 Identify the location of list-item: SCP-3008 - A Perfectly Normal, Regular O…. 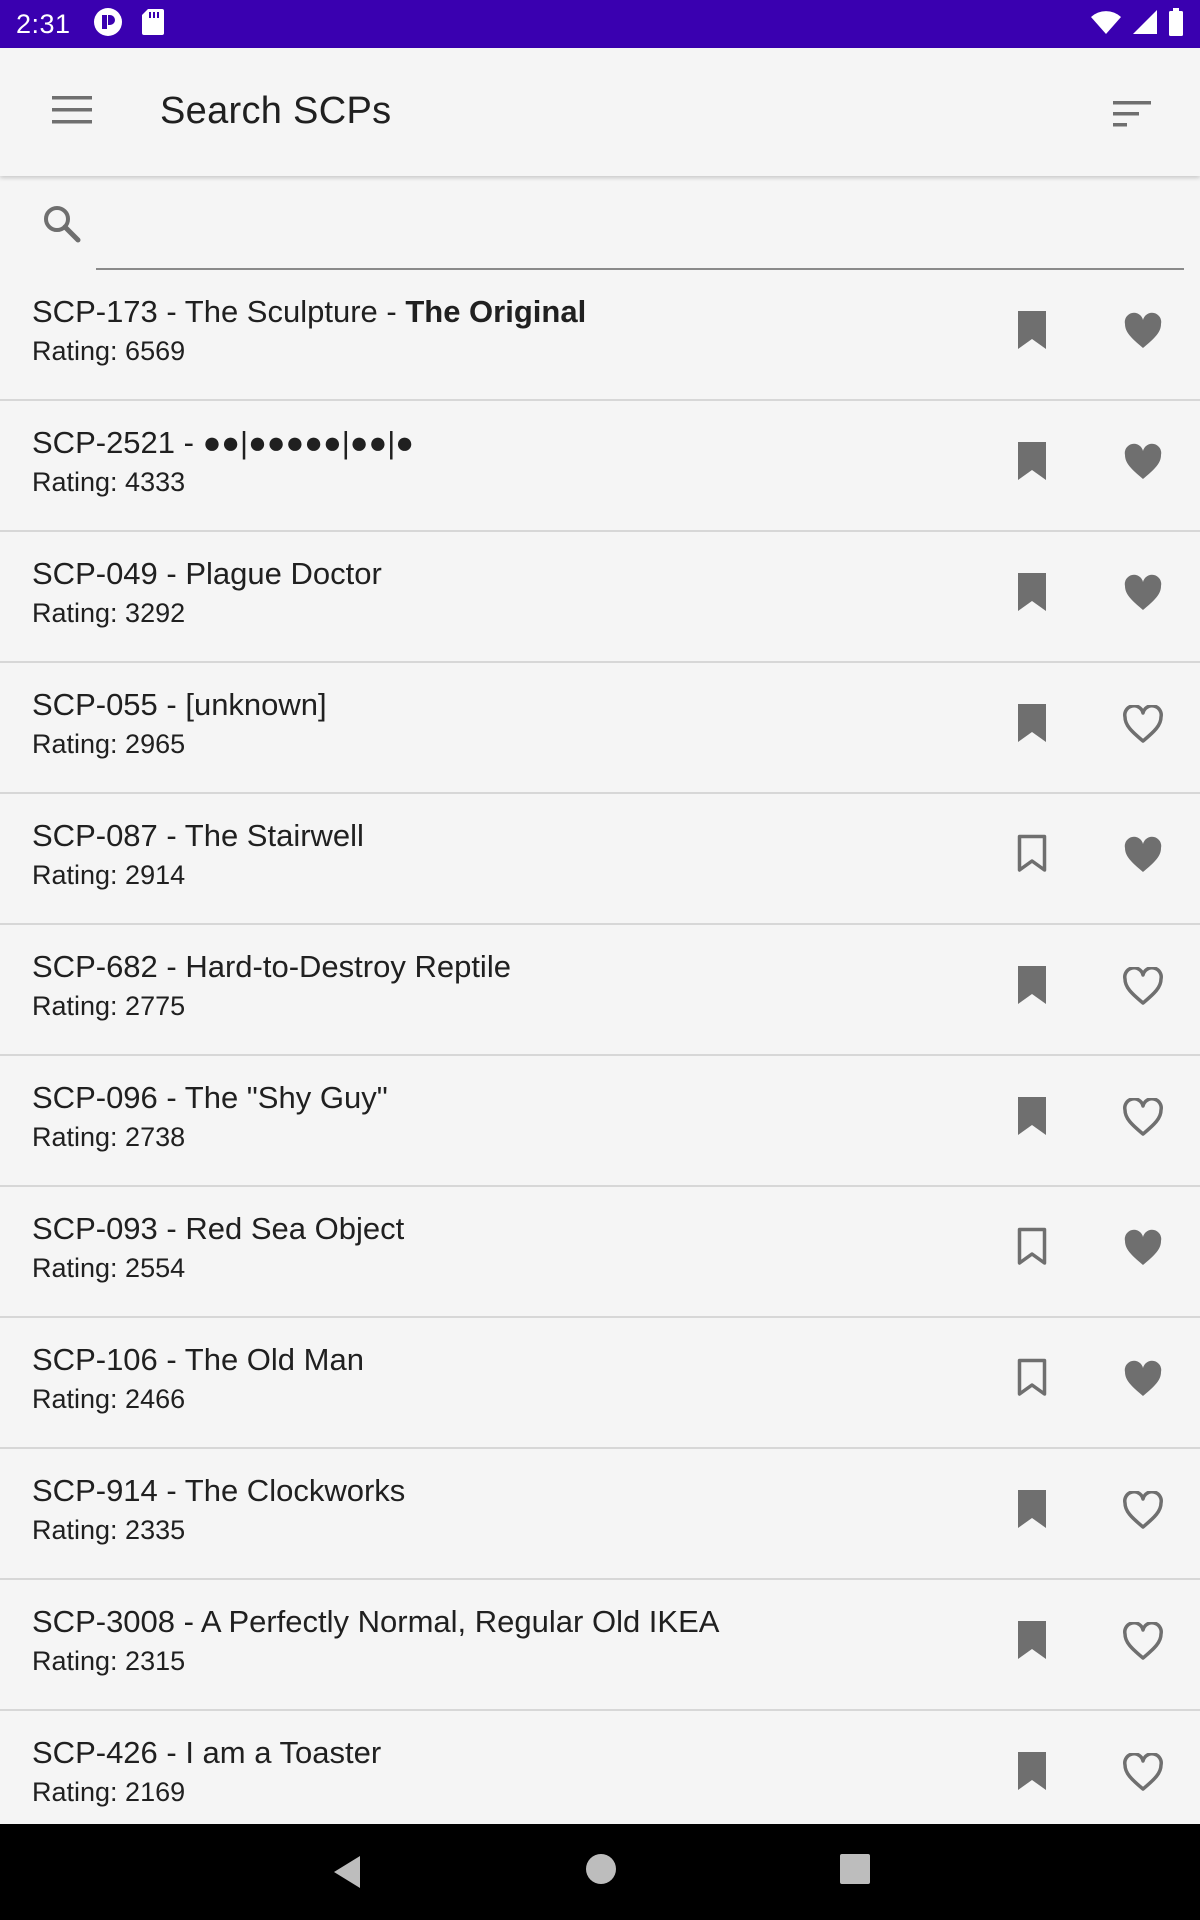
(600, 1645).